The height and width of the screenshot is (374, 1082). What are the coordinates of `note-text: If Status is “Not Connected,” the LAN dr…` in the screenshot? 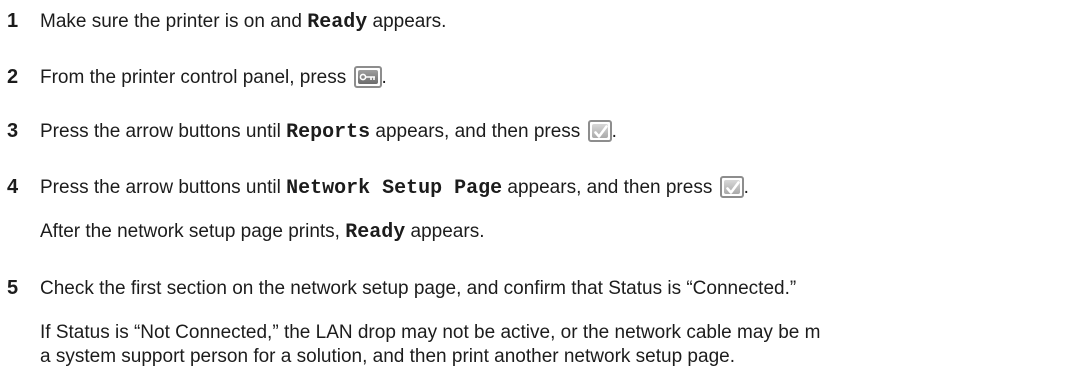 It's located at (430, 332).